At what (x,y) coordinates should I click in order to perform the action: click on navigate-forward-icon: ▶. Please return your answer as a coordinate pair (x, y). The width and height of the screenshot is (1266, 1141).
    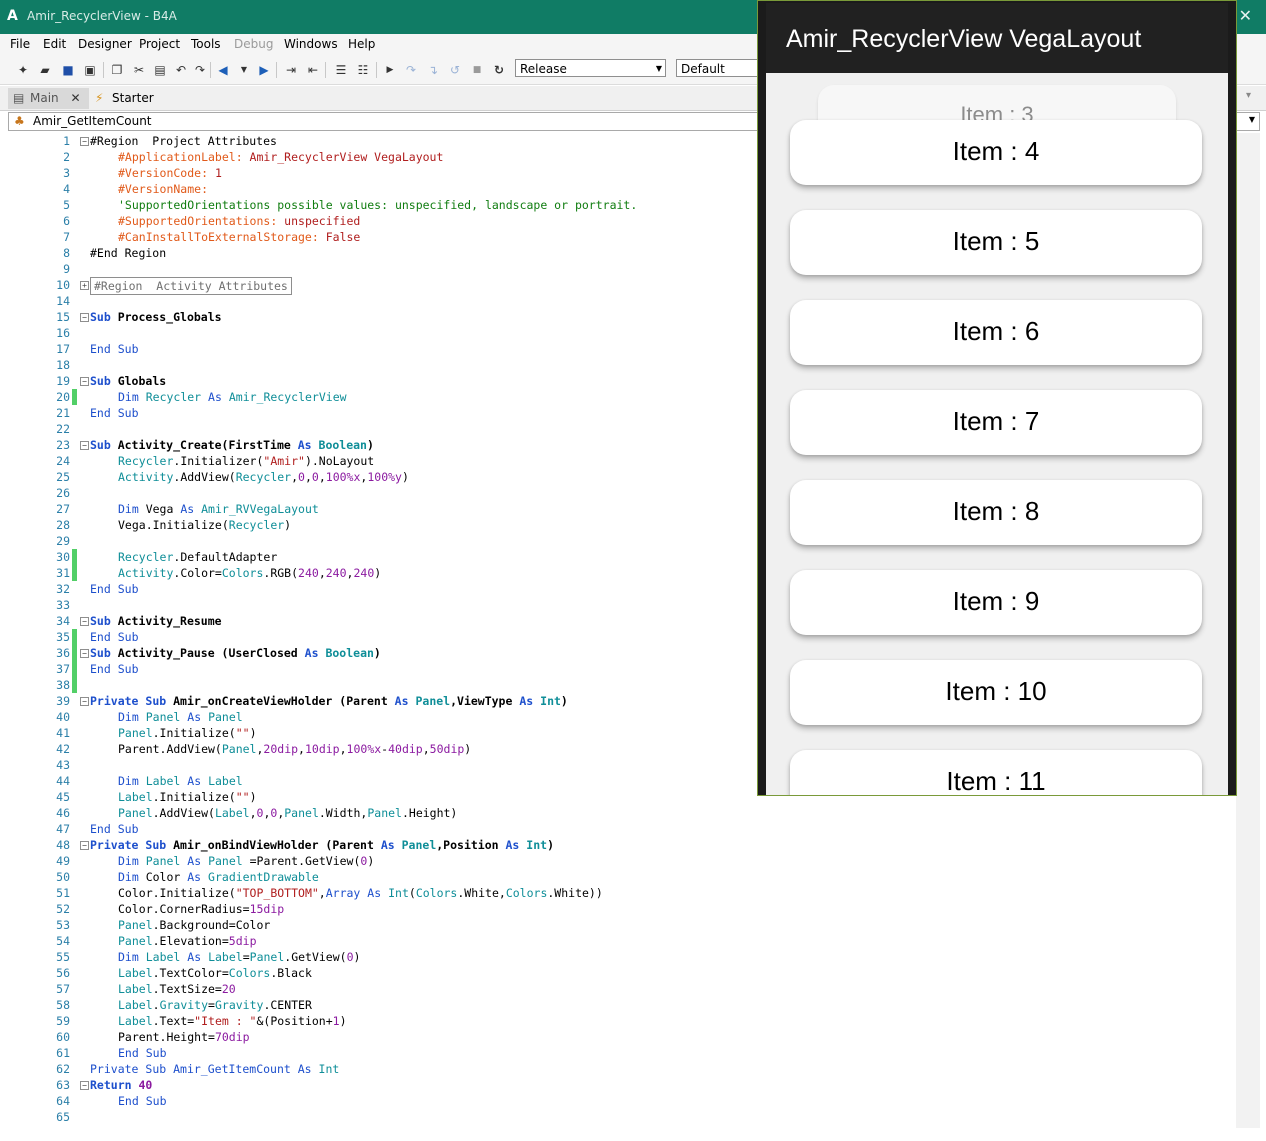
    Looking at the image, I should click on (264, 70).